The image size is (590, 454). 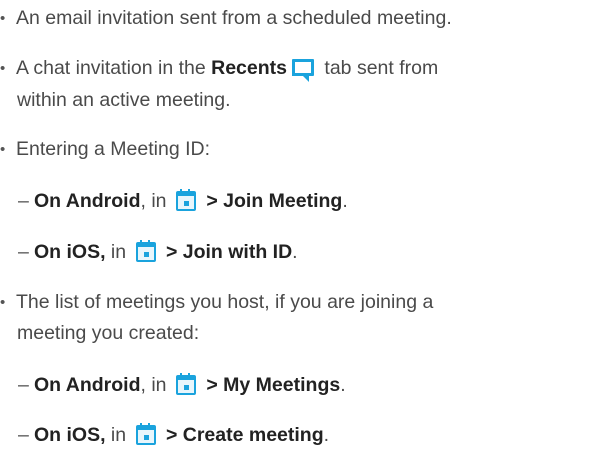 I want to click on item-text: Entering a Meeting ID:, so click(x=113, y=149).